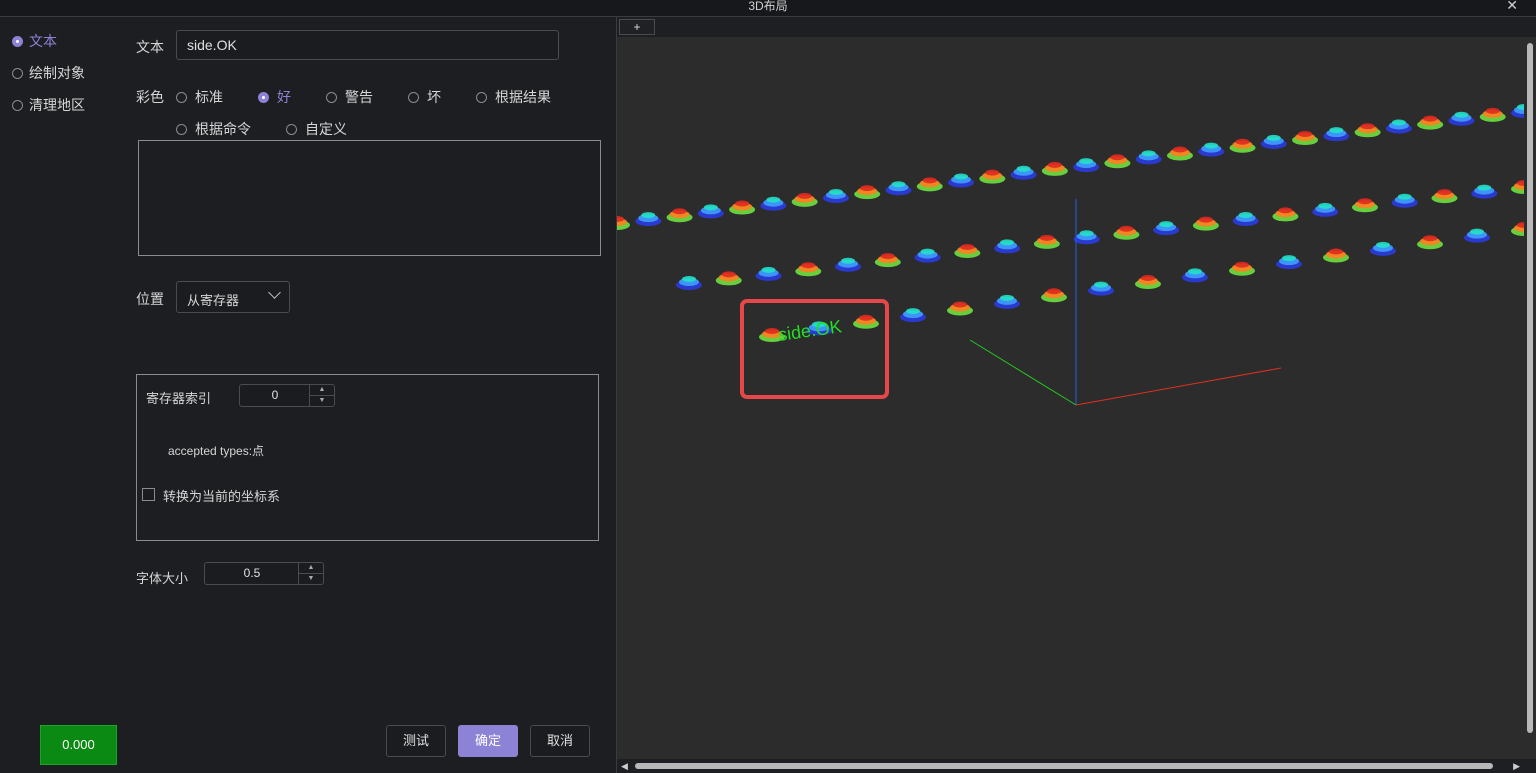 This screenshot has width=1536, height=773. I want to click on horizontal-scrollbar: ◀ ▶, so click(1076, 766).